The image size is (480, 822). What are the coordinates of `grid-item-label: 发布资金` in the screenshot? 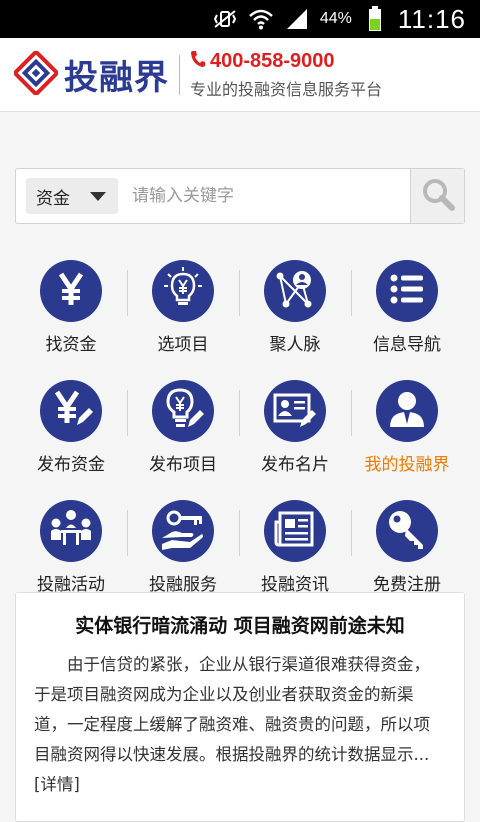 It's located at (71, 465).